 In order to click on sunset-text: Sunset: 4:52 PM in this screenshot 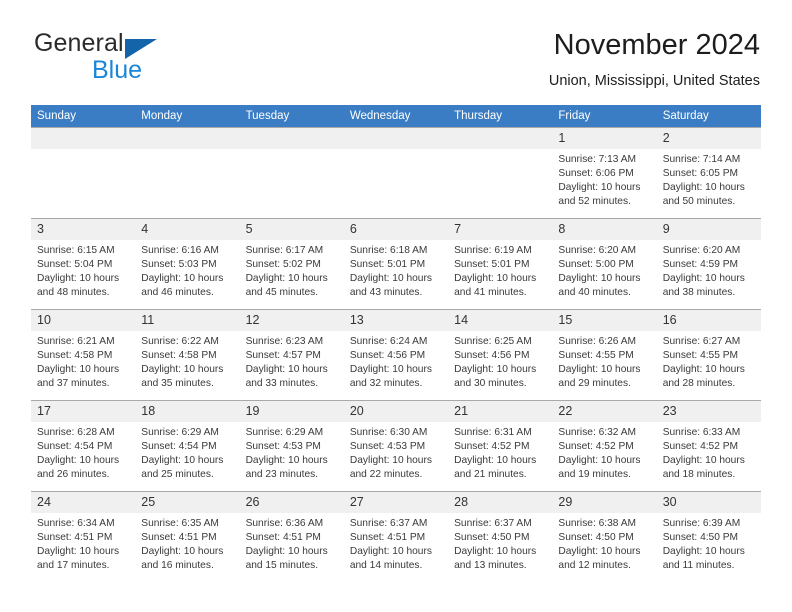, I will do `click(596, 447)`.